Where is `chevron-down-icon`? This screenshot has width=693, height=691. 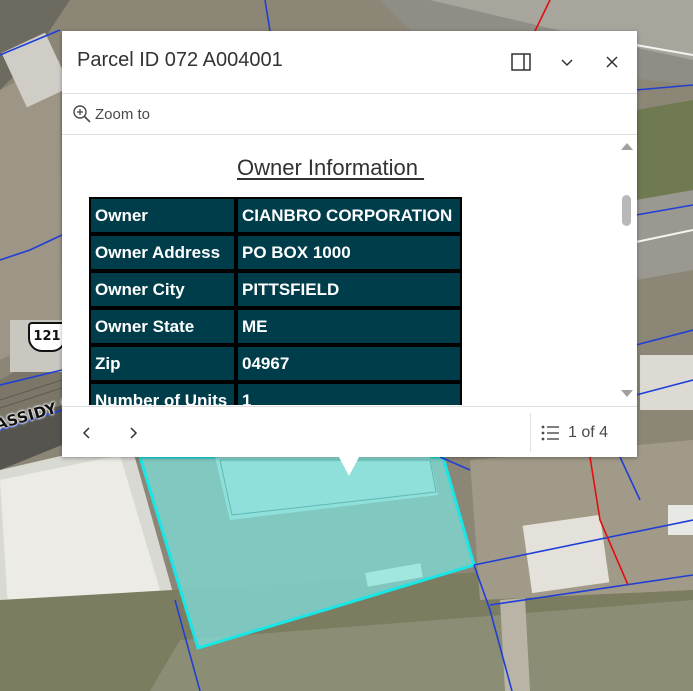 chevron-down-icon is located at coordinates (567, 63).